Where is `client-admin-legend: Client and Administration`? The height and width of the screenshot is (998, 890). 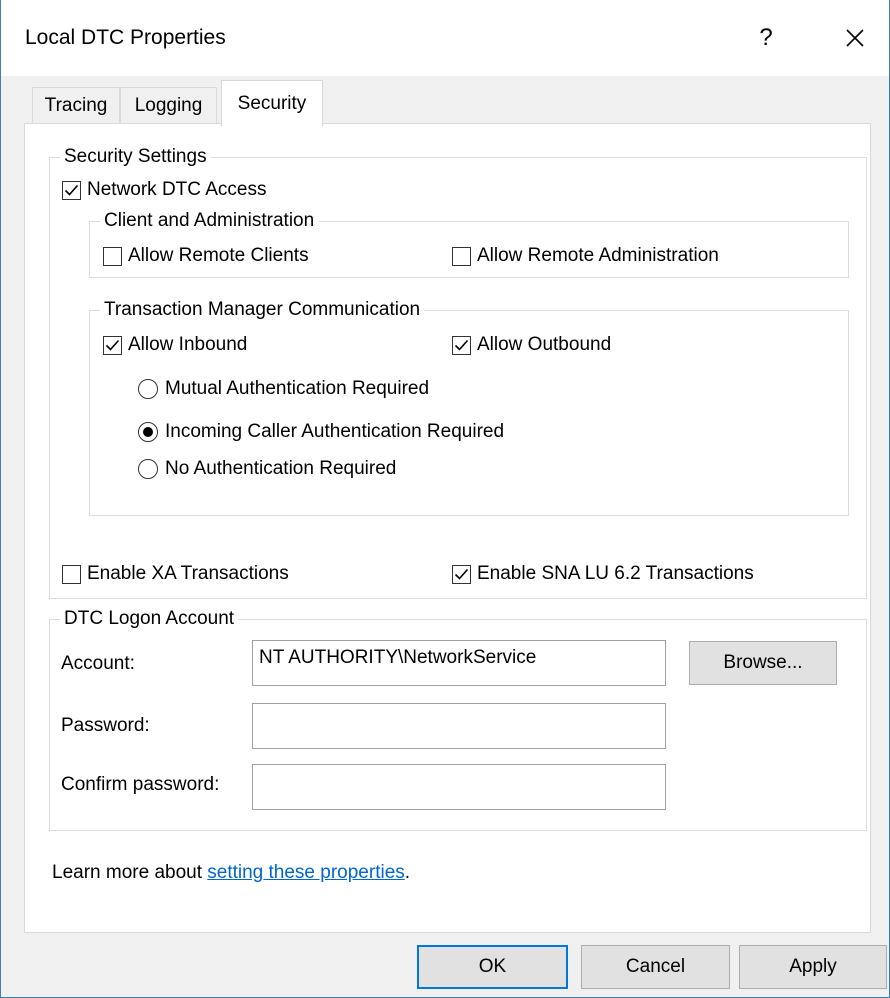
client-admin-legend: Client and Administration is located at coordinates (209, 220).